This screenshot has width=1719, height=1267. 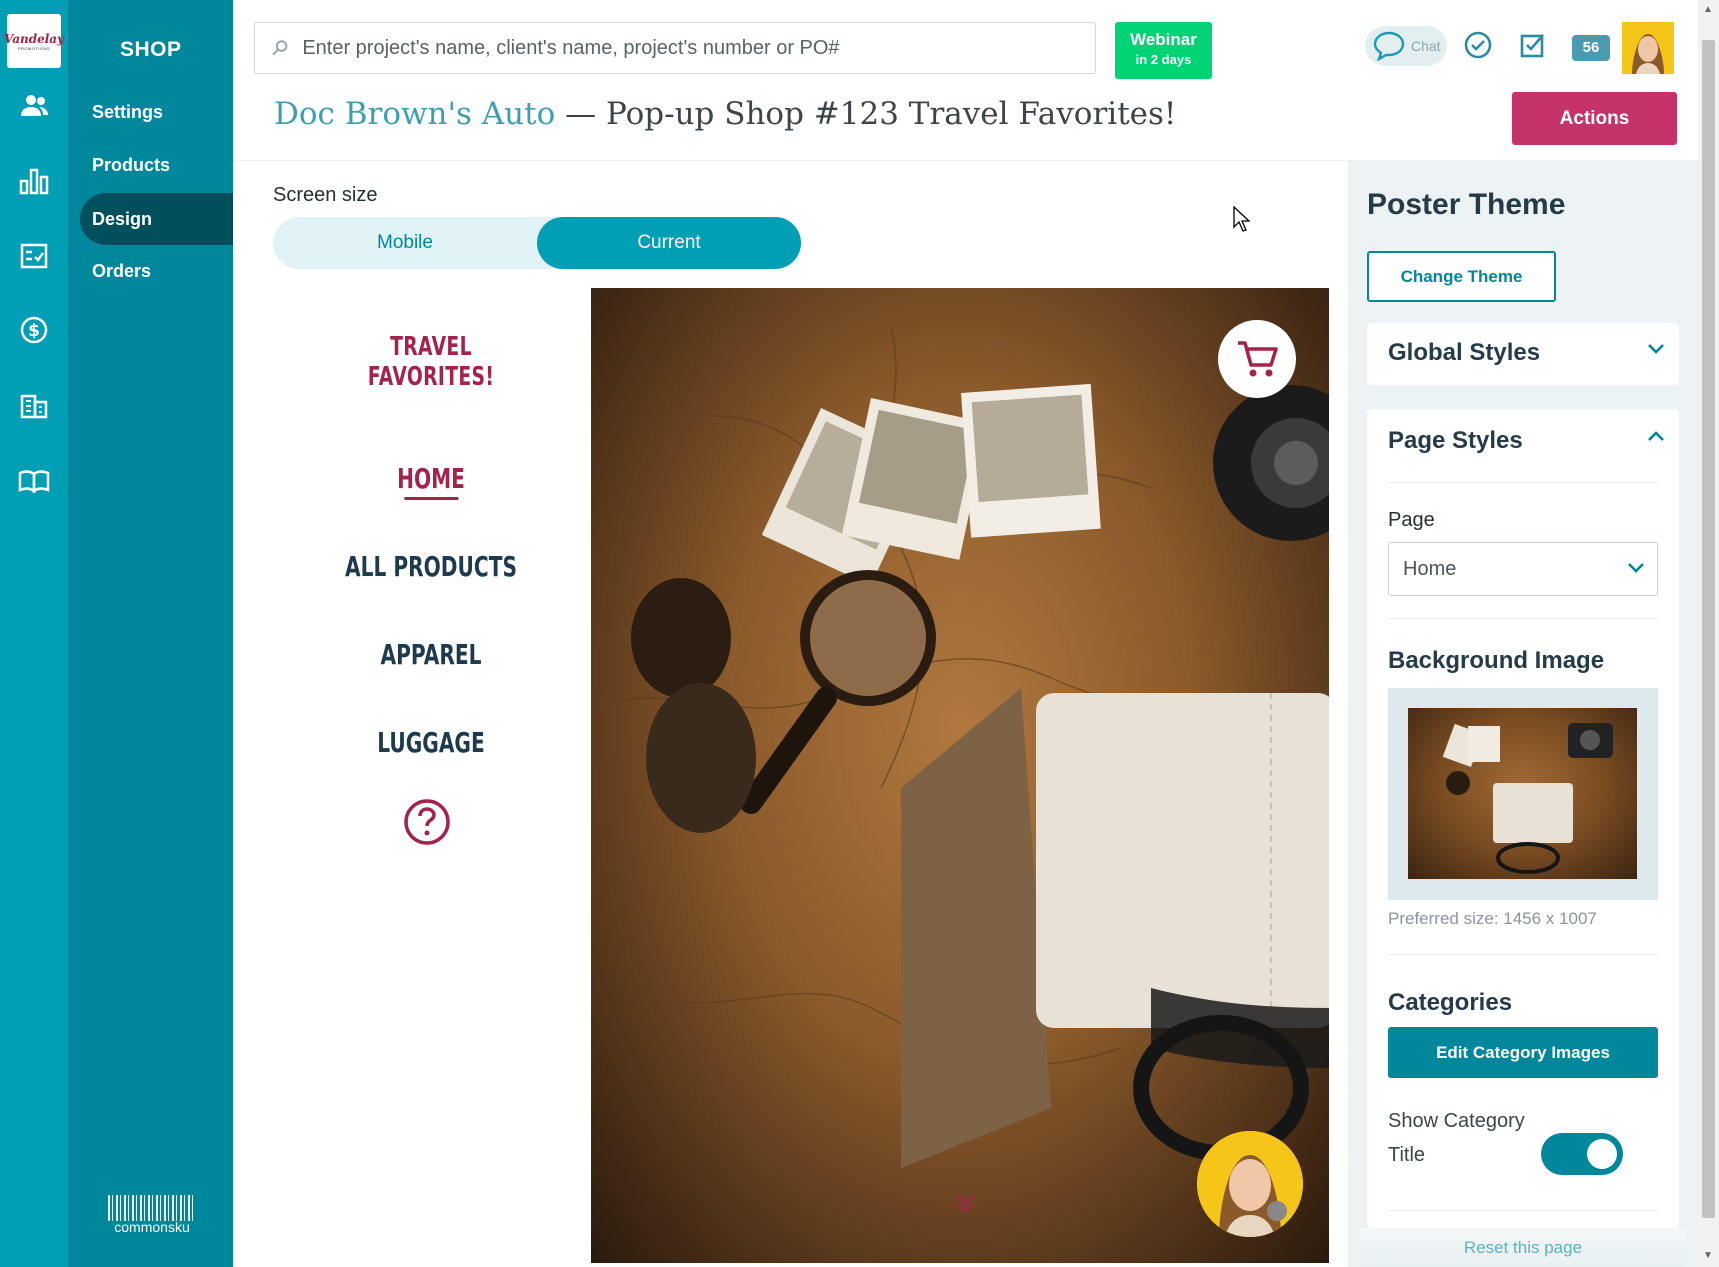 What do you see at coordinates (1602, 1154) in the screenshot?
I see `toggle-knob` at bounding box center [1602, 1154].